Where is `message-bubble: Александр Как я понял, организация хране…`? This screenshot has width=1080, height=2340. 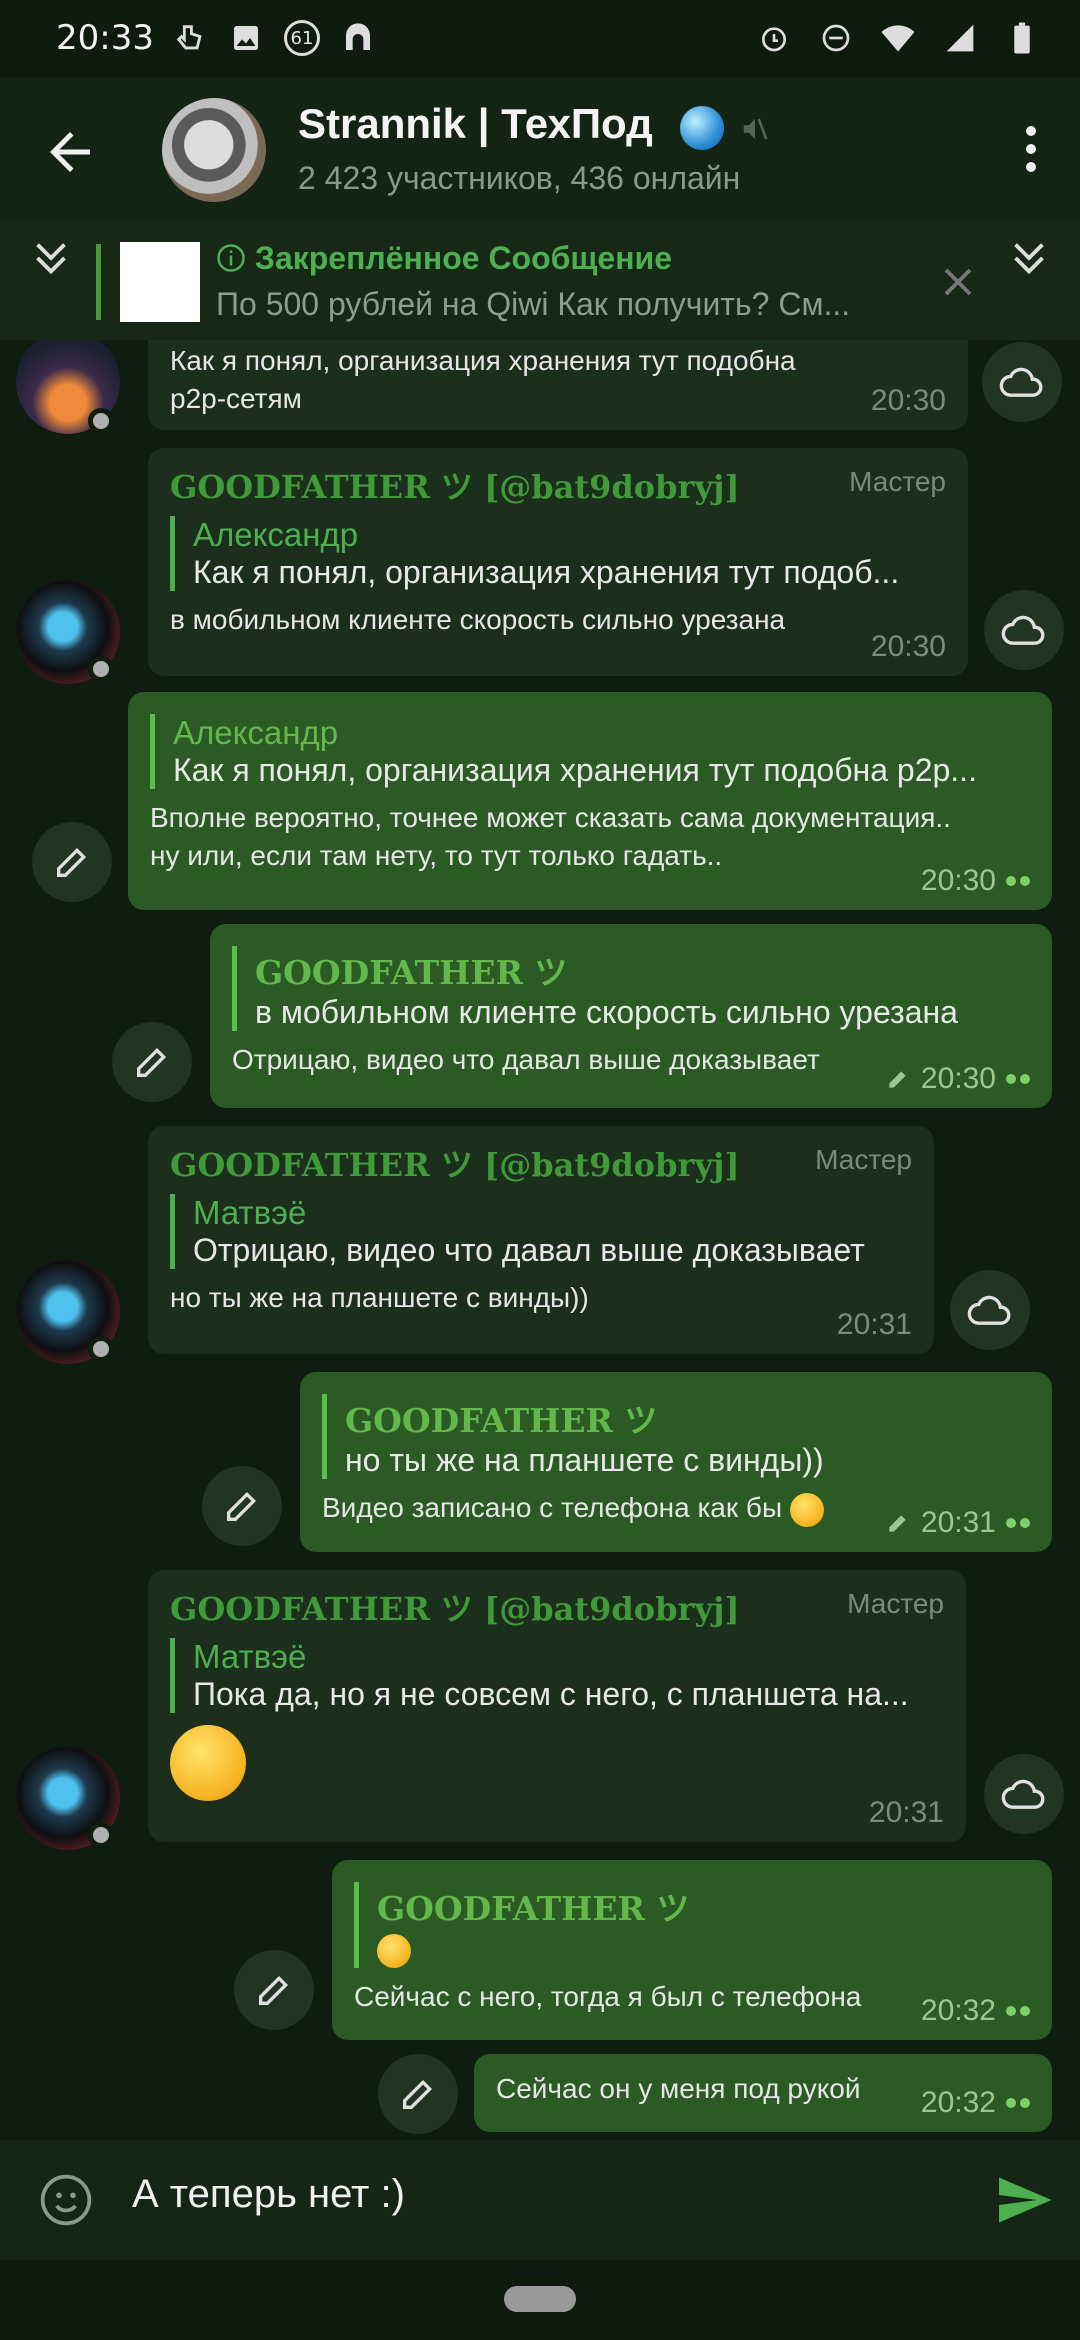
message-bubble: Александр Как я понял, организация хране… is located at coordinates (590, 801).